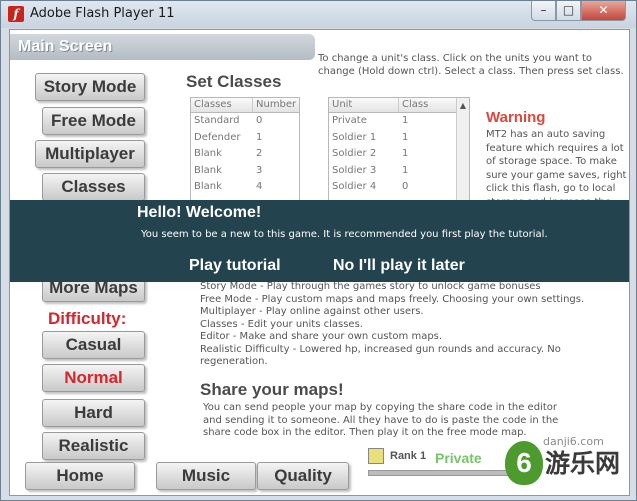  What do you see at coordinates (259, 186) in the screenshot?
I see `class-number-cell: 4` at bounding box center [259, 186].